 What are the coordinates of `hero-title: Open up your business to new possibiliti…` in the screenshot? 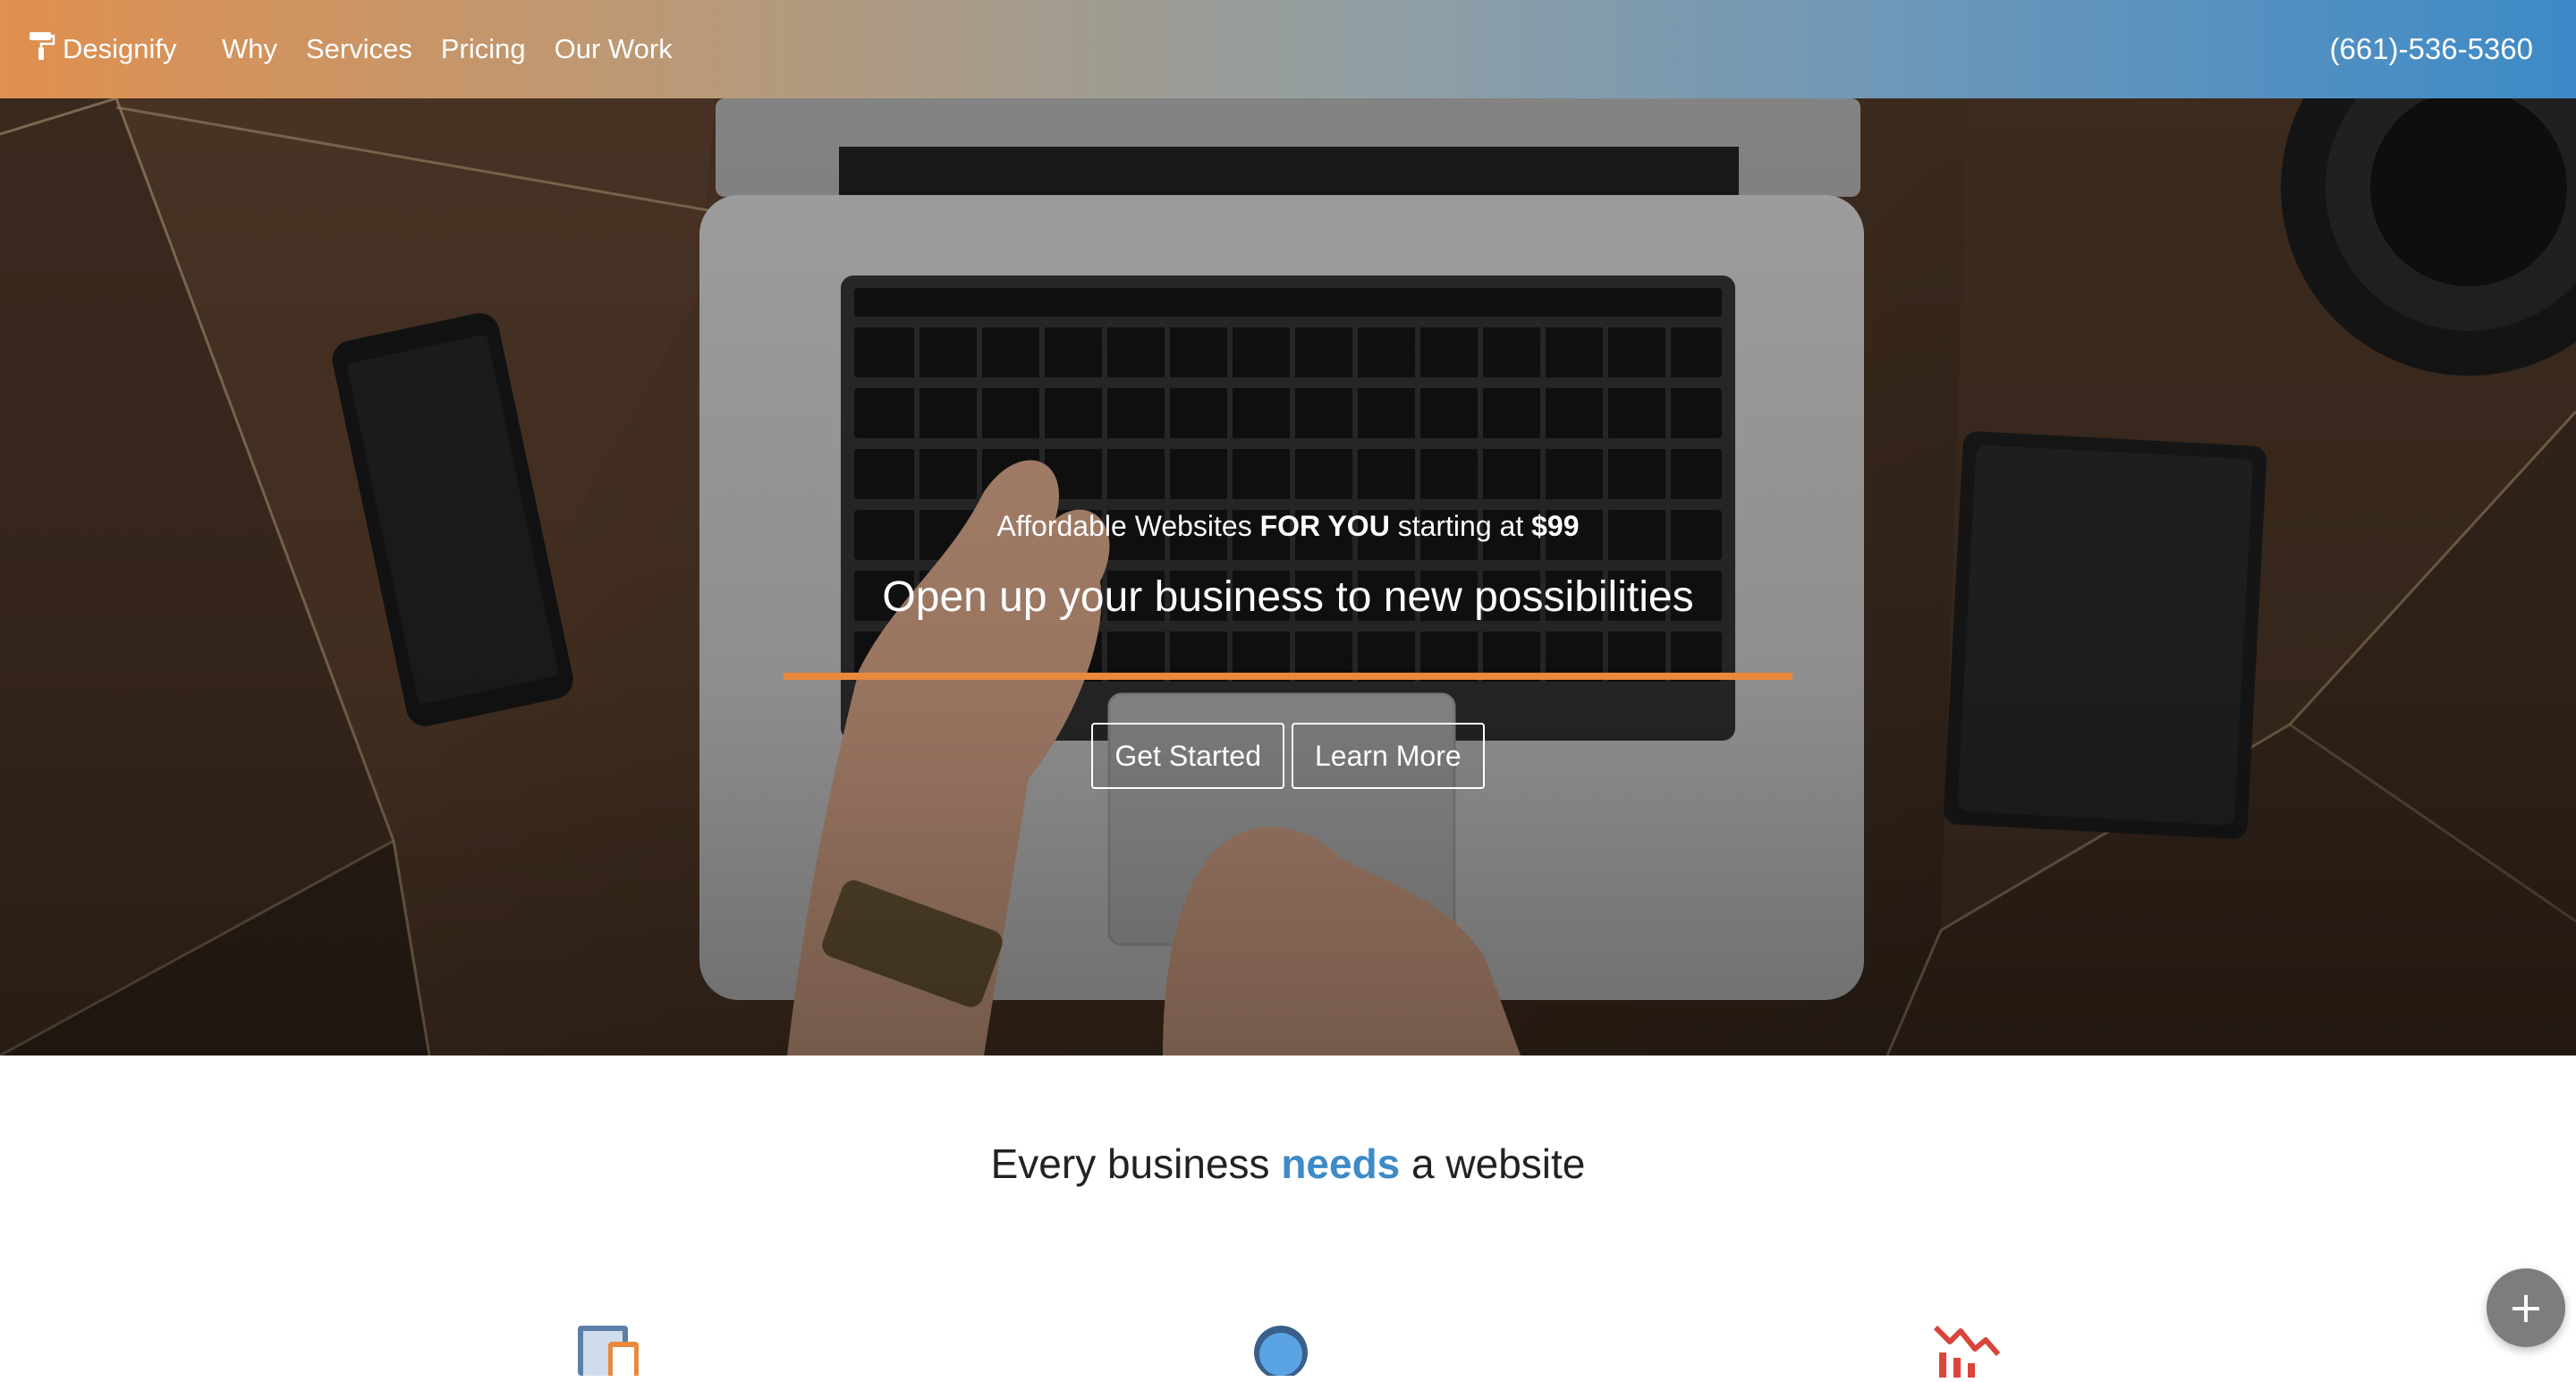 It's located at (1288, 597).